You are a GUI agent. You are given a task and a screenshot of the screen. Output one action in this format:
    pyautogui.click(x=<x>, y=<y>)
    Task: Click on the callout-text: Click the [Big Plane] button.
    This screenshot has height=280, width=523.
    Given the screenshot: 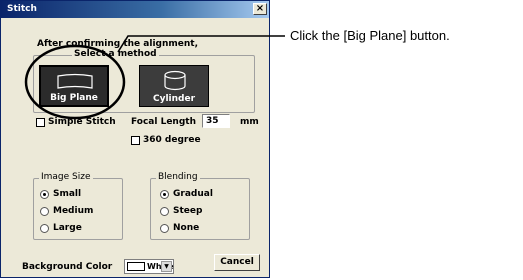 What is the action you would take?
    pyautogui.click(x=370, y=35)
    